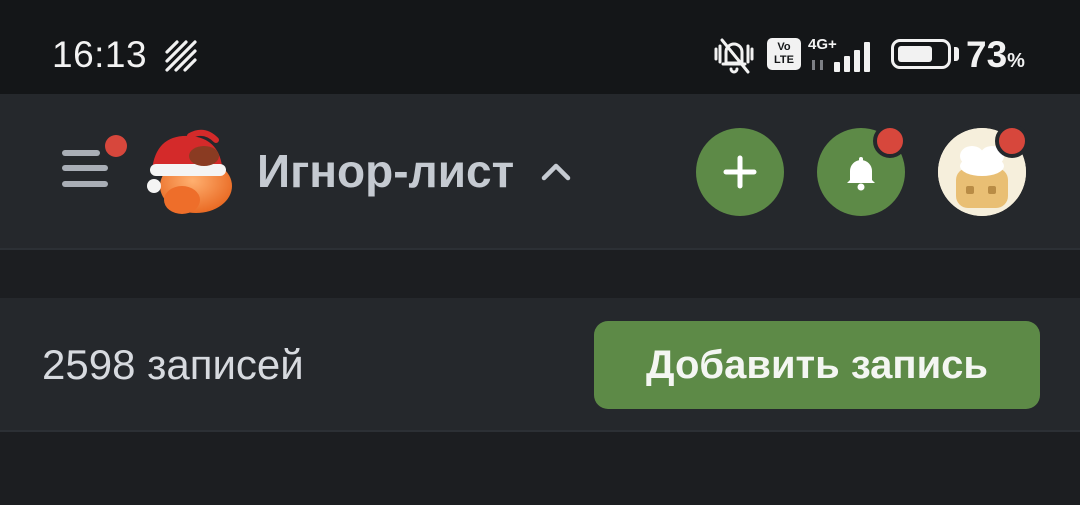 The height and width of the screenshot is (505, 1080). Describe the element at coordinates (556, 171) in the screenshot. I see `chevron-up-icon` at that location.